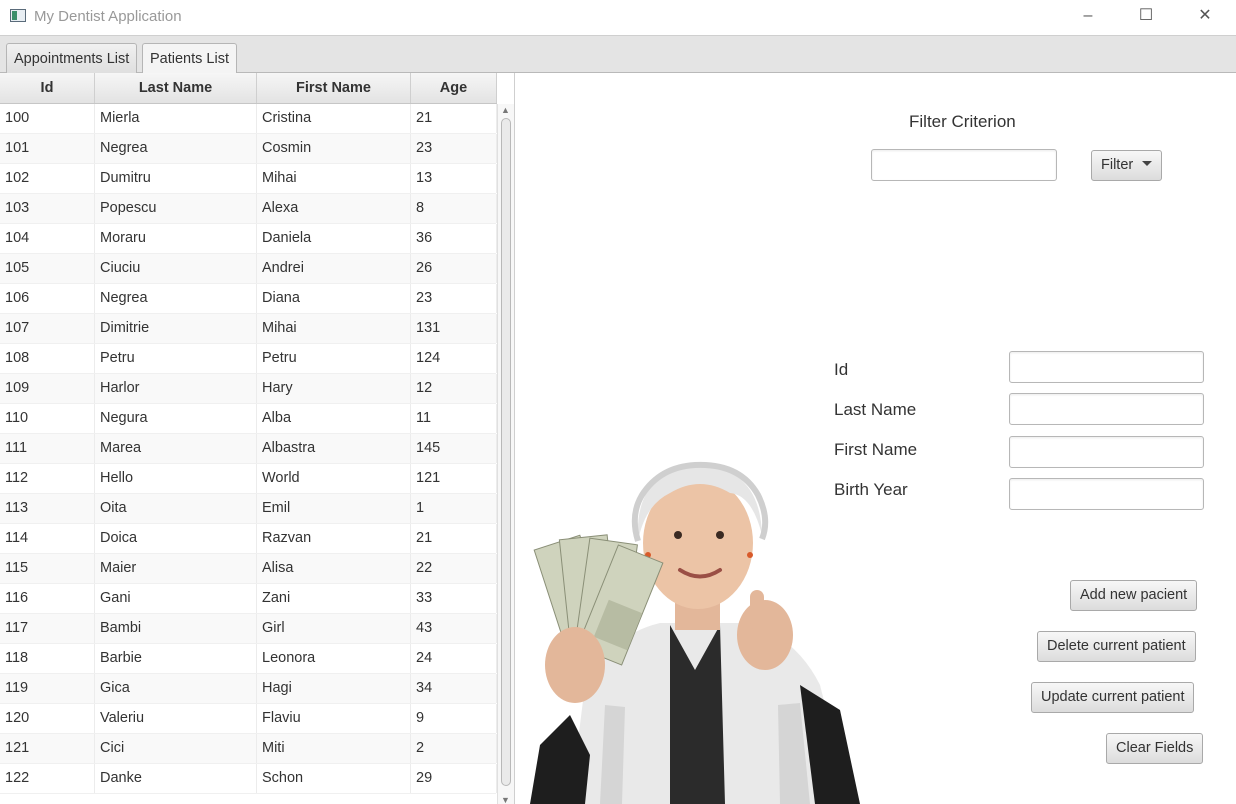 The width and height of the screenshot is (1236, 804). What do you see at coordinates (47, 688) in the screenshot?
I see `cell-id: 119` at bounding box center [47, 688].